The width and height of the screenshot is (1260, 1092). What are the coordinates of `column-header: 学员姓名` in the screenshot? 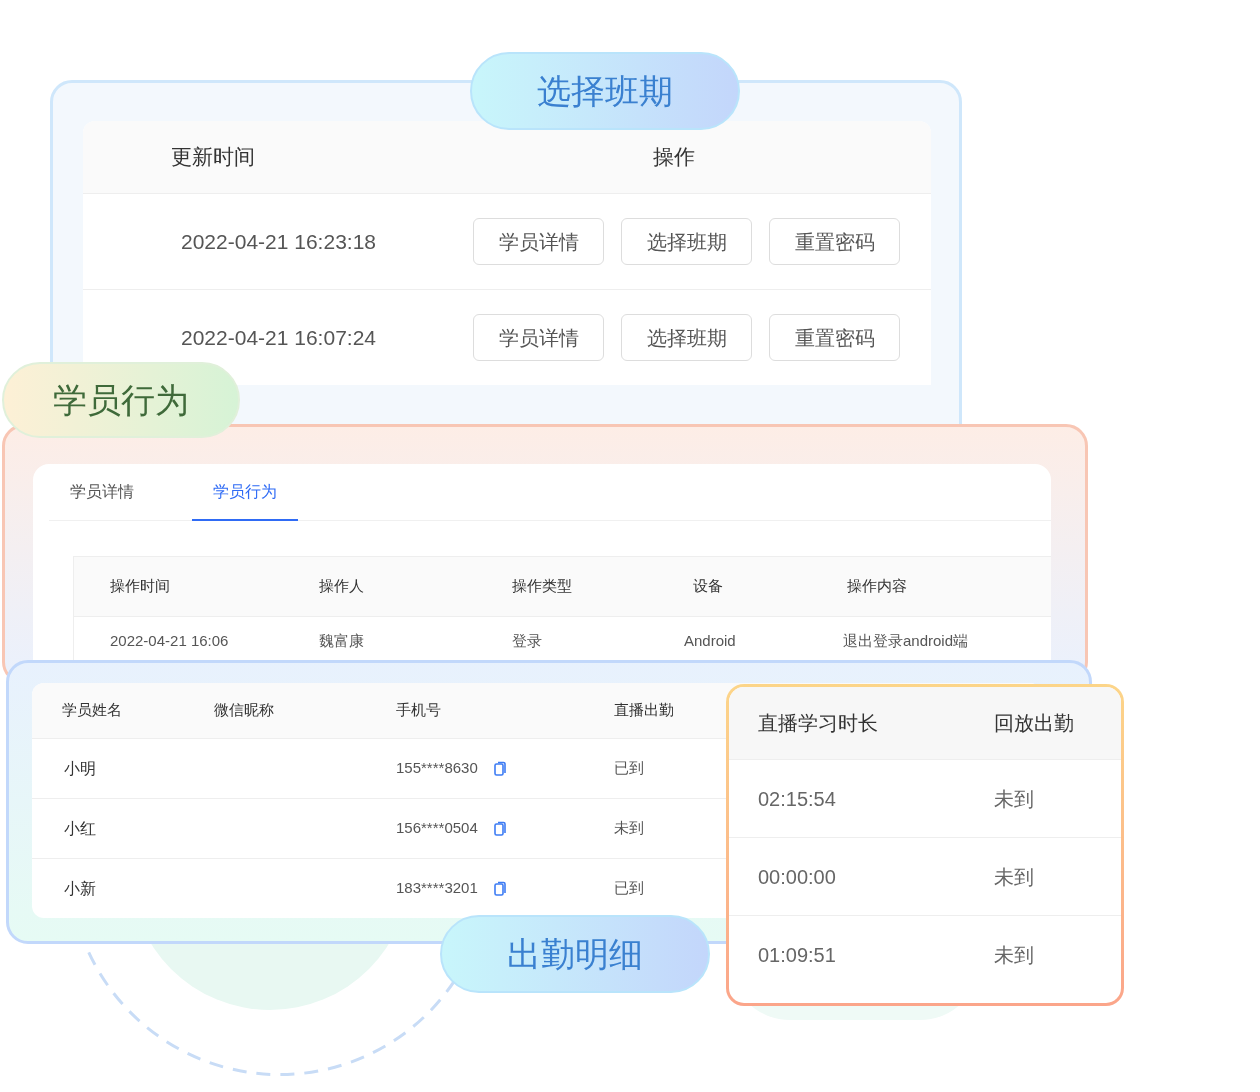 It's located at (92, 710).